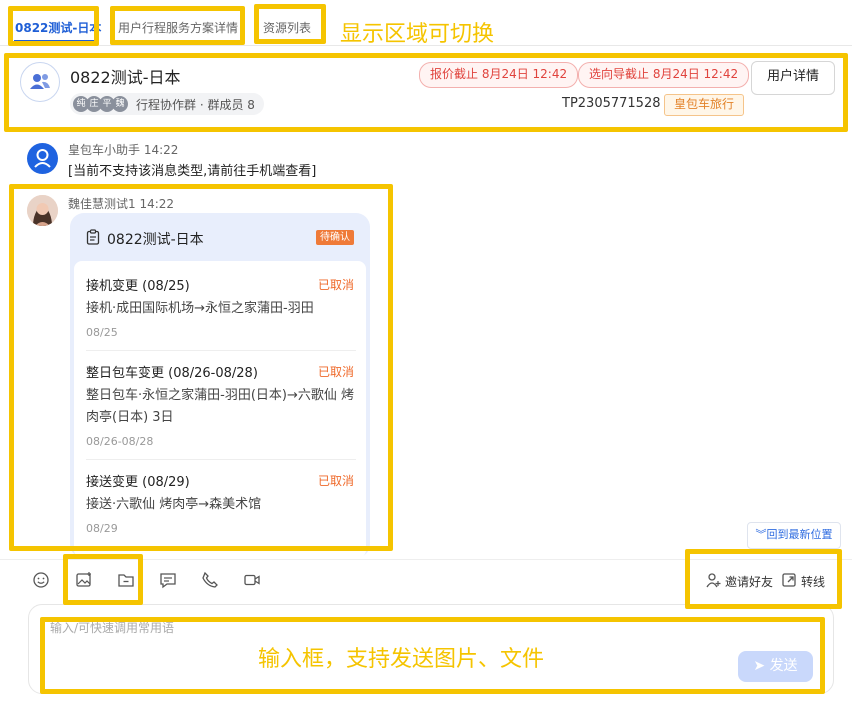  Describe the element at coordinates (93, 237) in the screenshot. I see `clipboard-icon` at that location.